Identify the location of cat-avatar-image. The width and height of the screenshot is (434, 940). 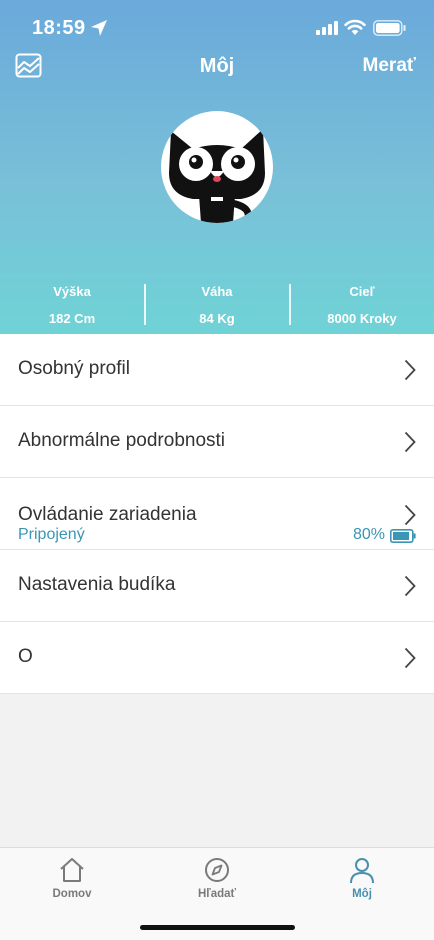
(217, 176).